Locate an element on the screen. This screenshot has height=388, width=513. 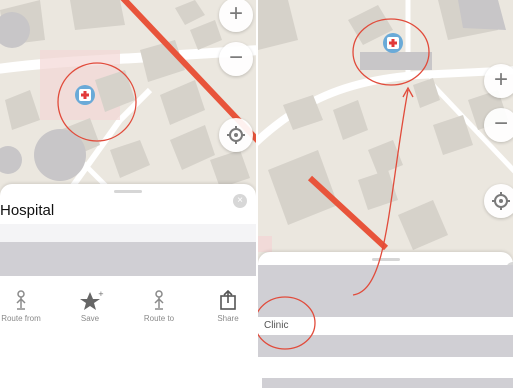
sheet-row is located at coordinates (128, 233).